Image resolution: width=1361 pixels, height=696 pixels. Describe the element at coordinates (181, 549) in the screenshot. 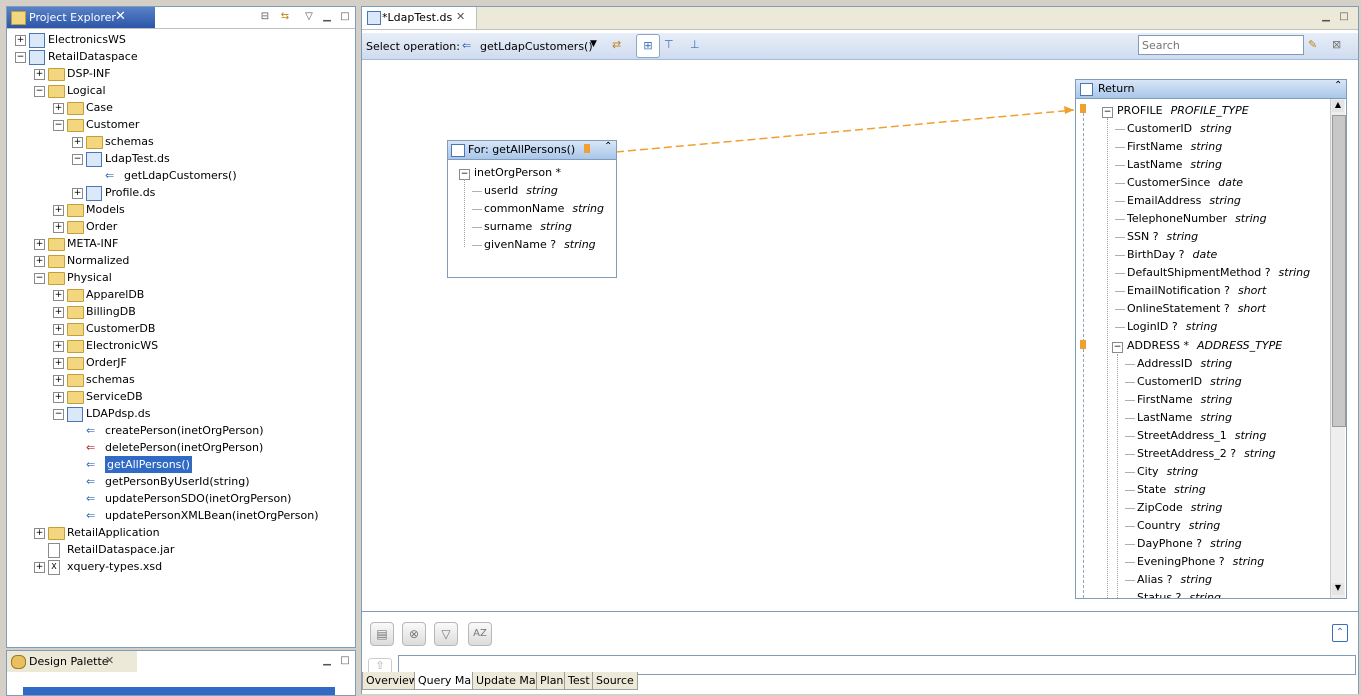

I see `tree-item: RetailDataspace.jar` at that location.